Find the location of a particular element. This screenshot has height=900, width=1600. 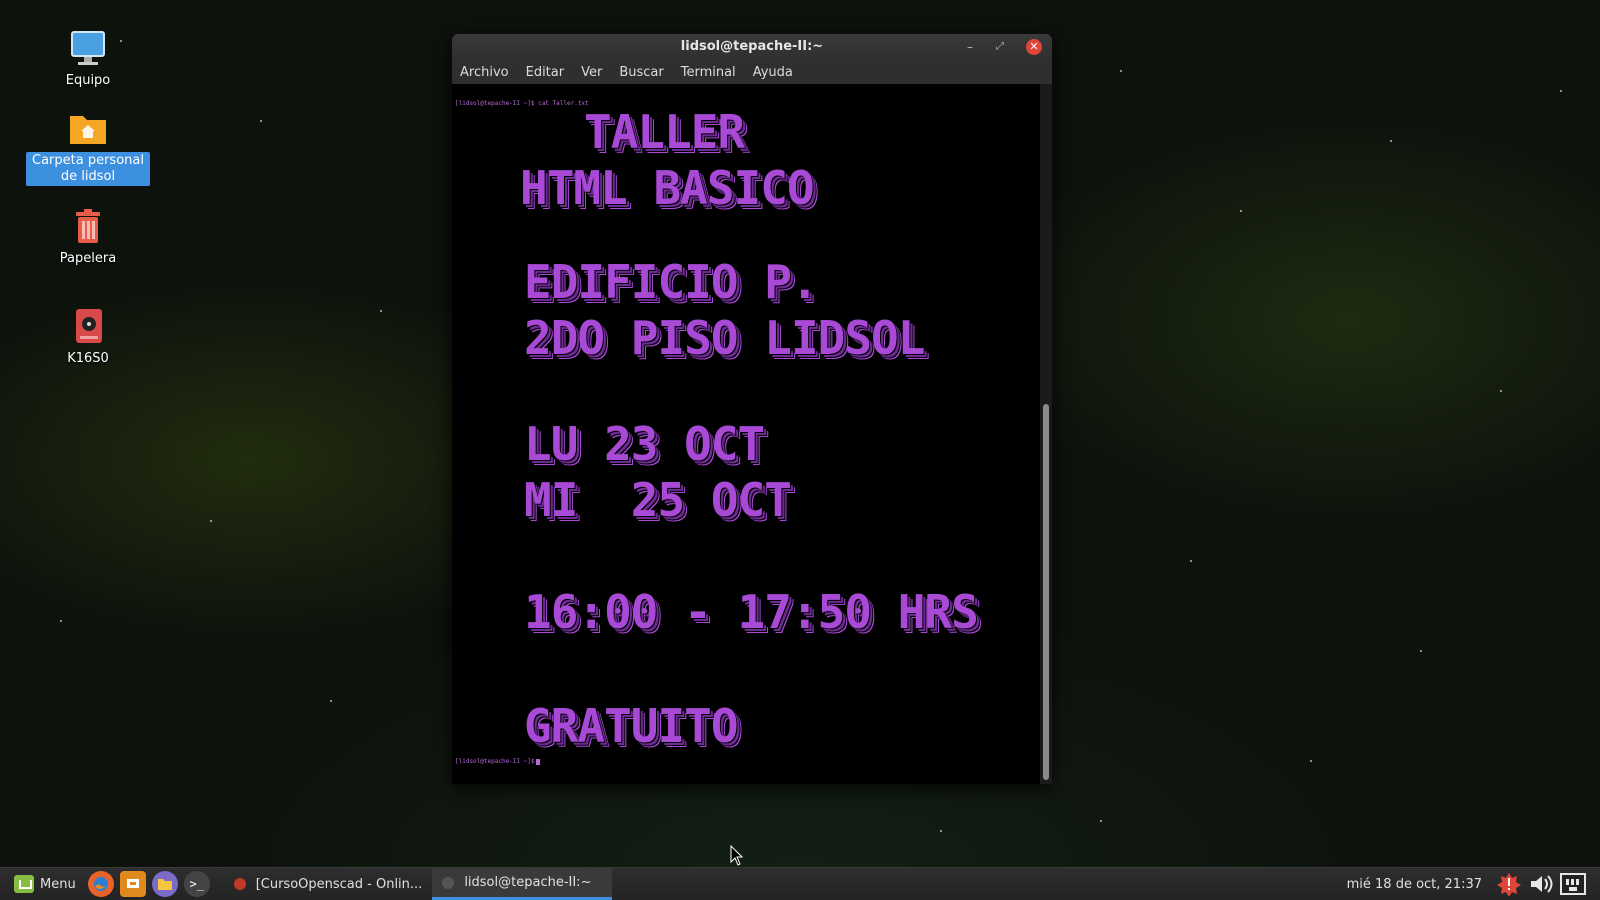

final-prompt: [lidsol@tepache-II ~]$ is located at coordinates (498, 761).